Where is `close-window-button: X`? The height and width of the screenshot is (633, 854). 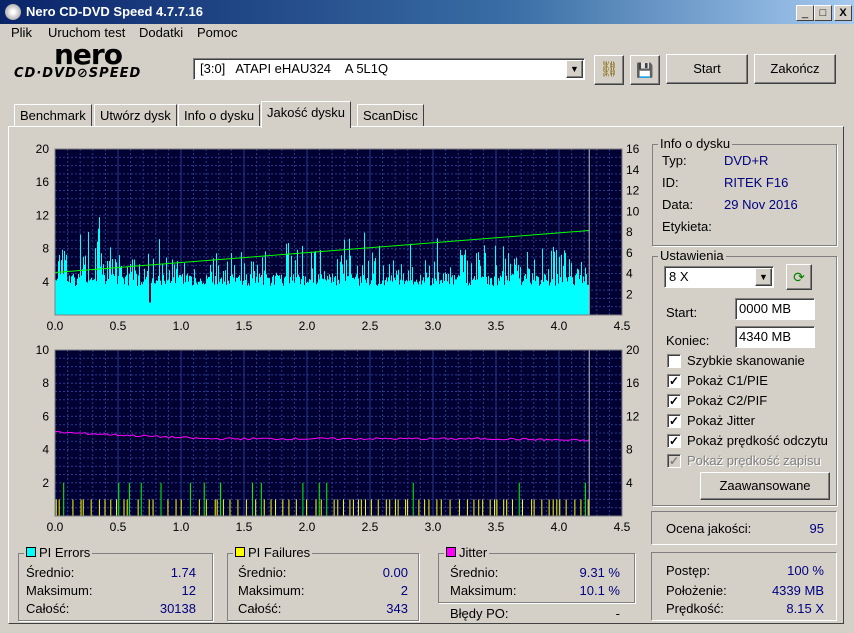 close-window-button: X is located at coordinates (843, 13).